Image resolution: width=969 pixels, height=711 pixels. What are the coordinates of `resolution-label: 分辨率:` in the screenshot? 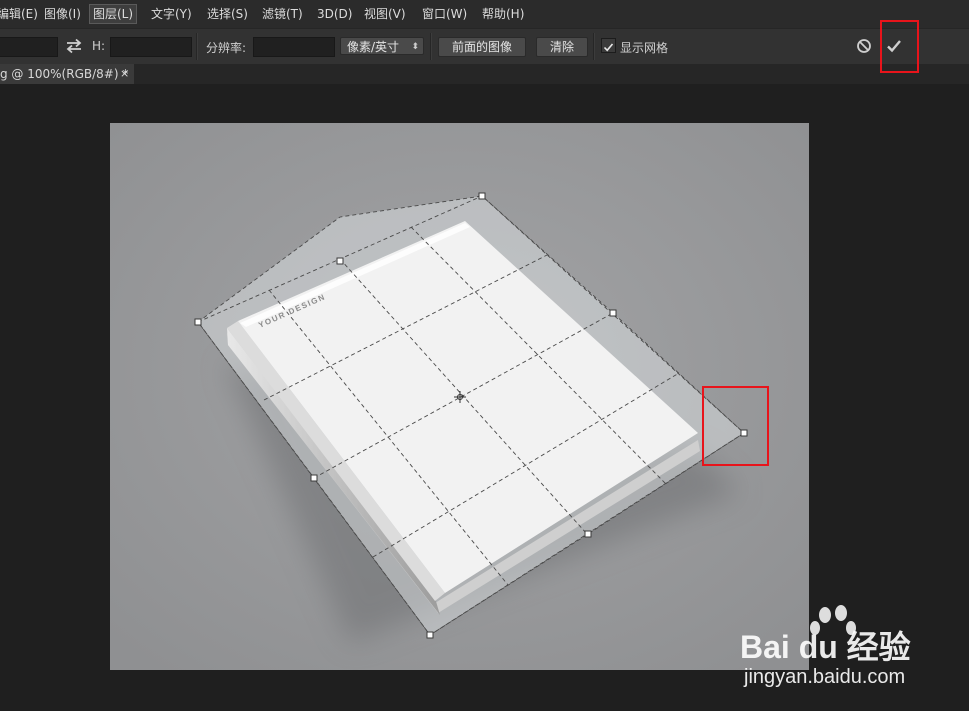 It's located at (226, 48).